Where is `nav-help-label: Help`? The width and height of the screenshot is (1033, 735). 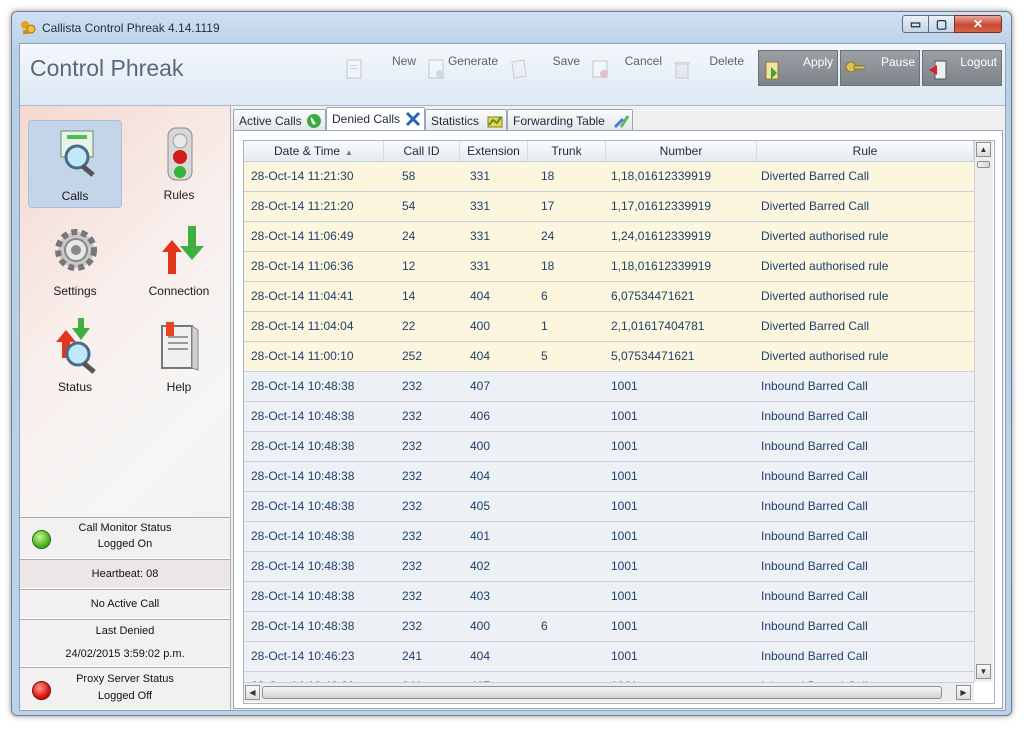
nav-help-label: Help is located at coordinates (179, 387).